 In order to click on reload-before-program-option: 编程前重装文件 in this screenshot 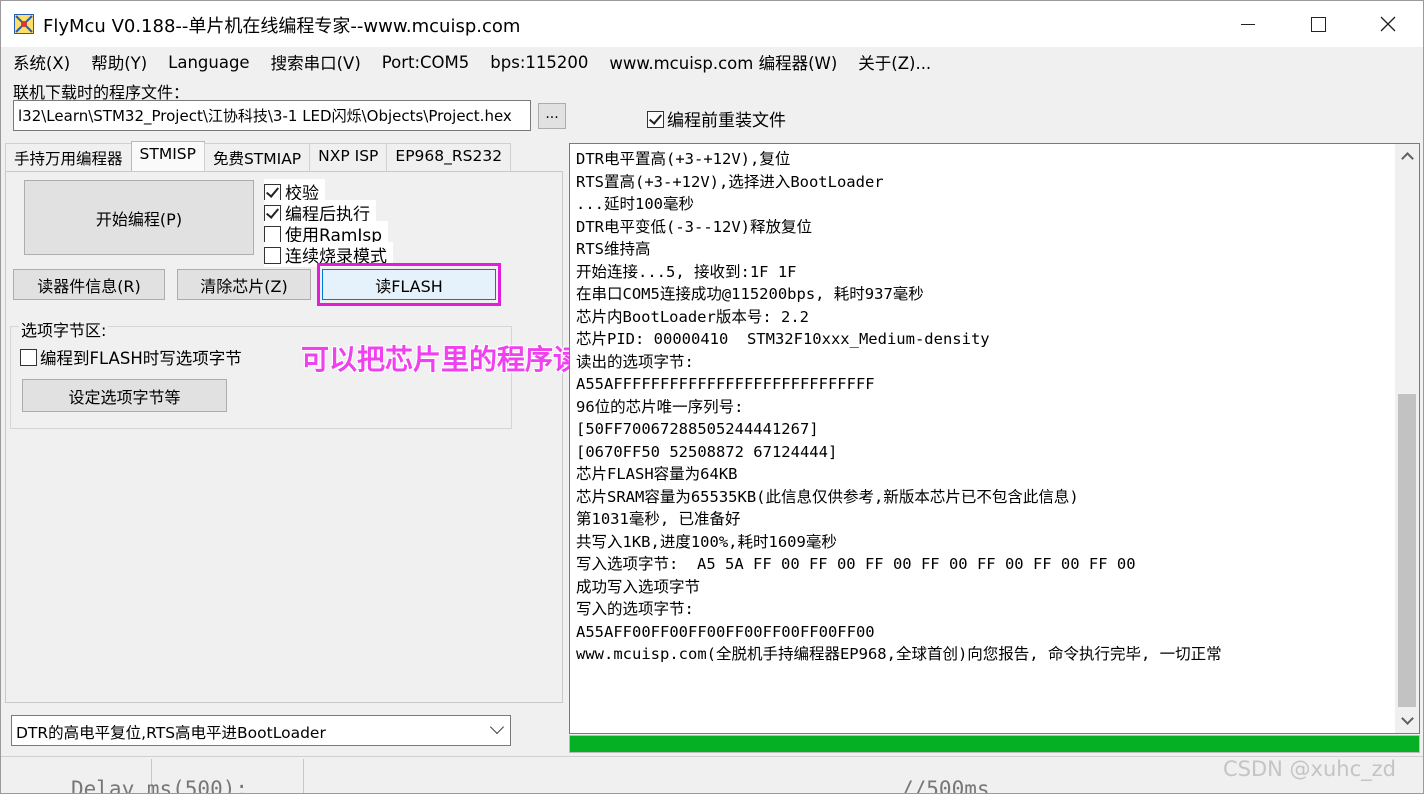, I will do `click(716, 118)`.